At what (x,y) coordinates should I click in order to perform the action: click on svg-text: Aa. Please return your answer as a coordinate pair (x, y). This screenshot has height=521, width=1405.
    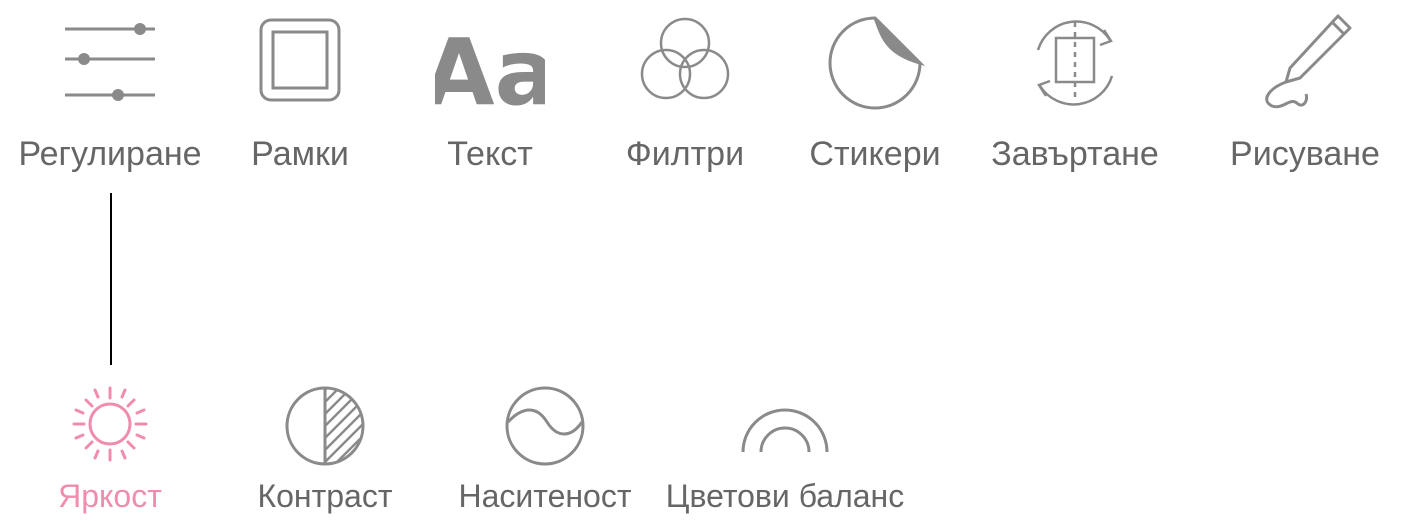
    Looking at the image, I should click on (490, 68).